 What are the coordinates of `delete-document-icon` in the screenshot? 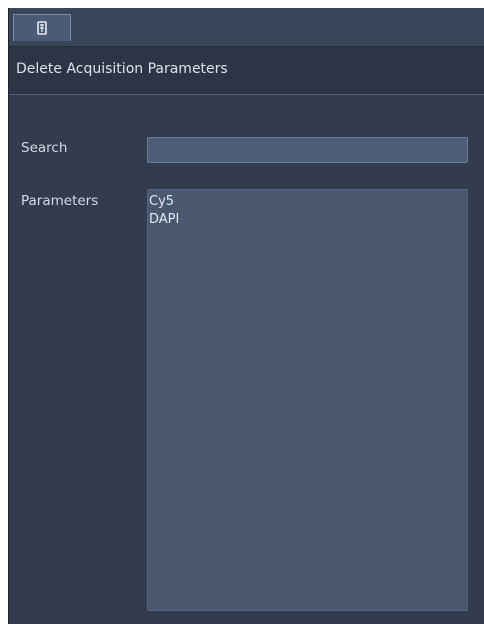 It's located at (42, 28).